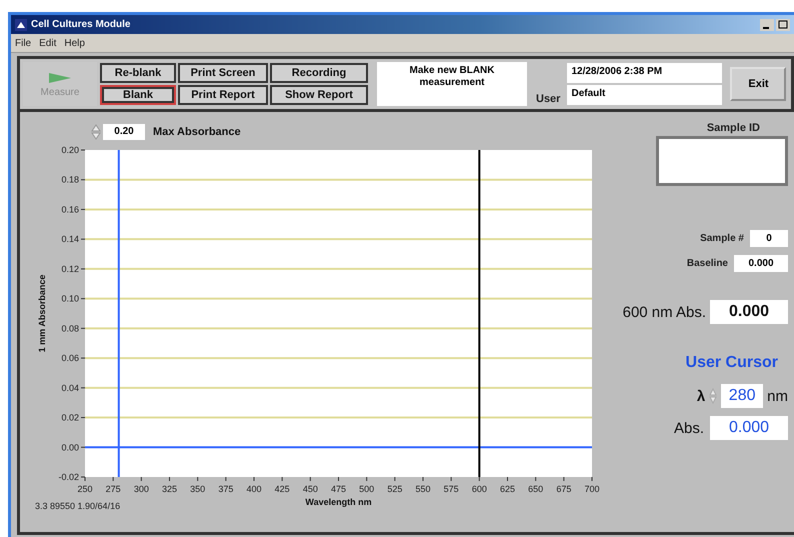 This screenshot has width=794, height=537. Describe the element at coordinates (749, 428) in the screenshot. I see `cursor-abs-field: 0.000` at that location.